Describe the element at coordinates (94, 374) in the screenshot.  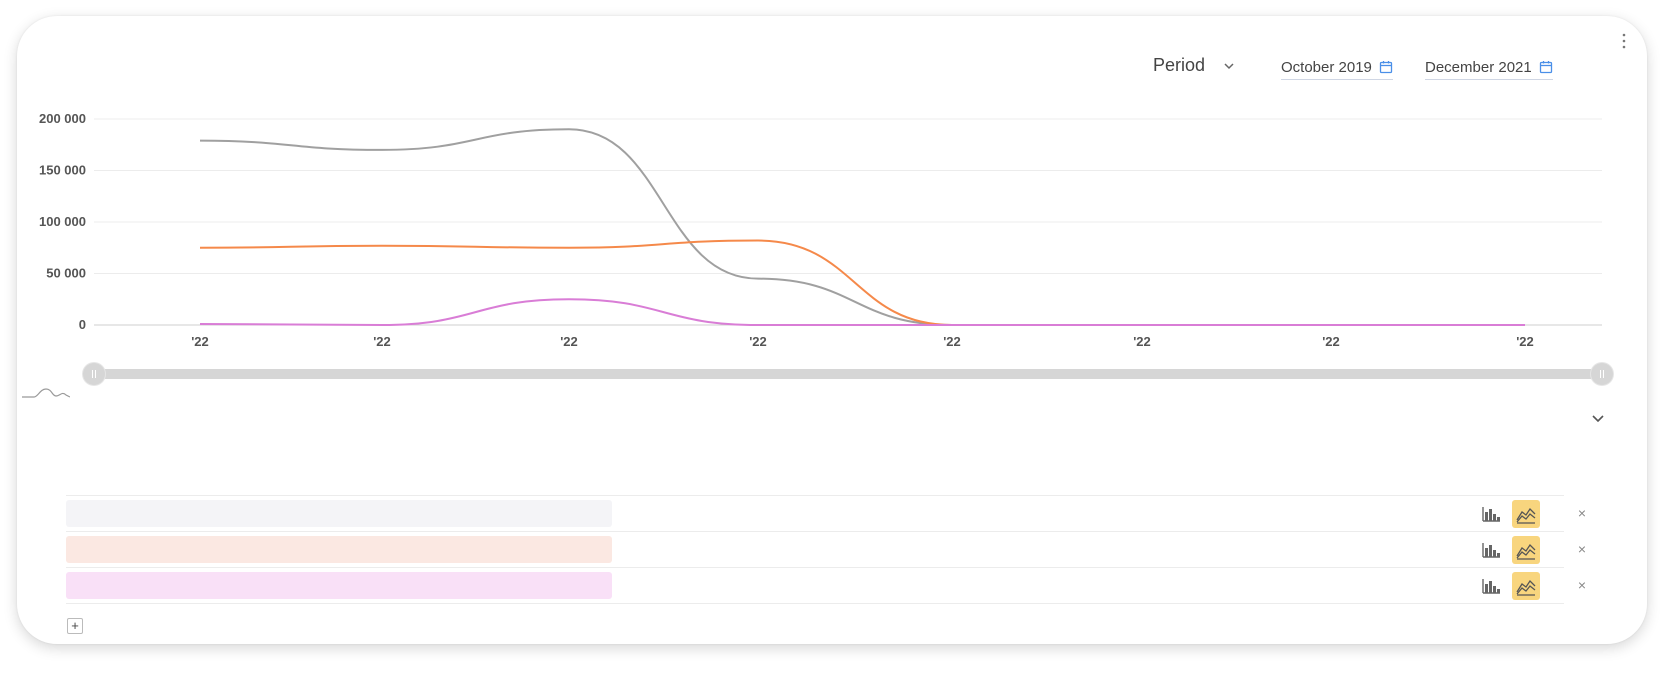
I see `range-slider-start-handle` at that location.